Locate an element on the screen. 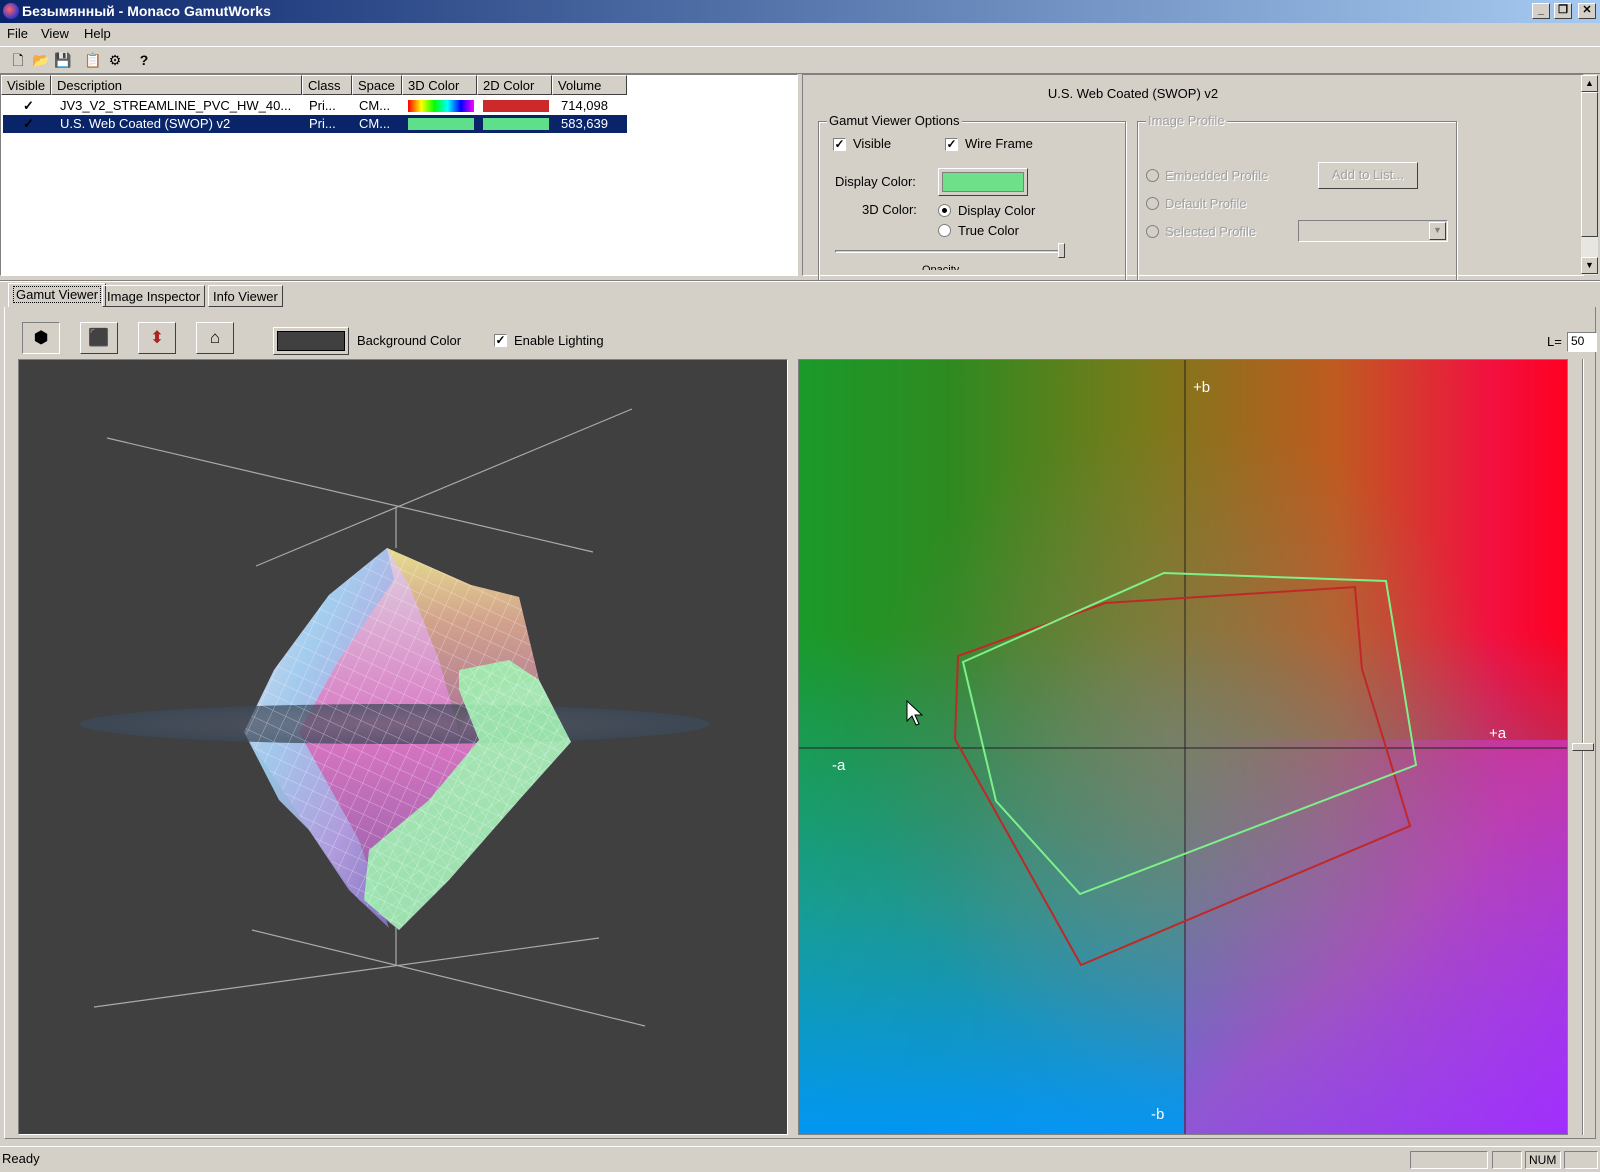 This screenshot has width=1600, height=1172. display-color-radio-label: Display Color is located at coordinates (997, 210).